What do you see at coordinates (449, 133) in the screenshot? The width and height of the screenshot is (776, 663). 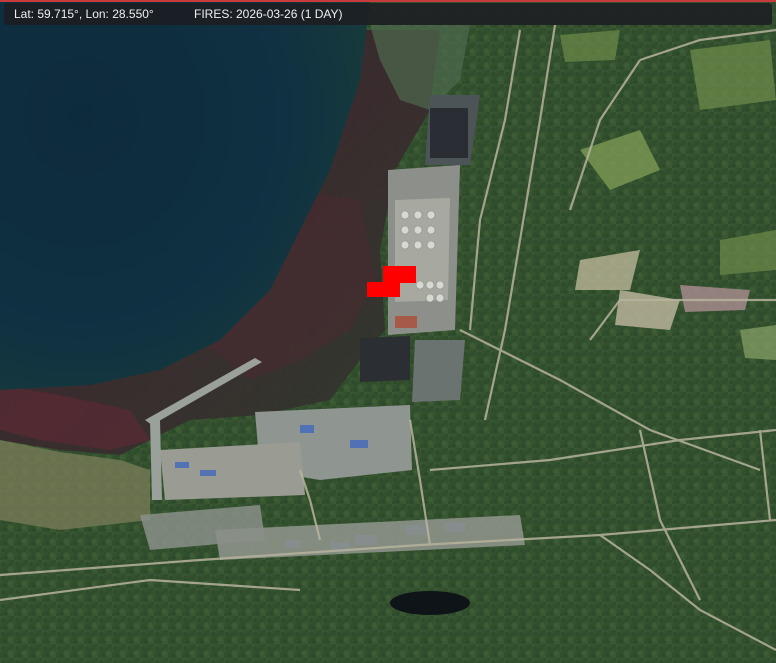 I see `coal-storage-north` at bounding box center [449, 133].